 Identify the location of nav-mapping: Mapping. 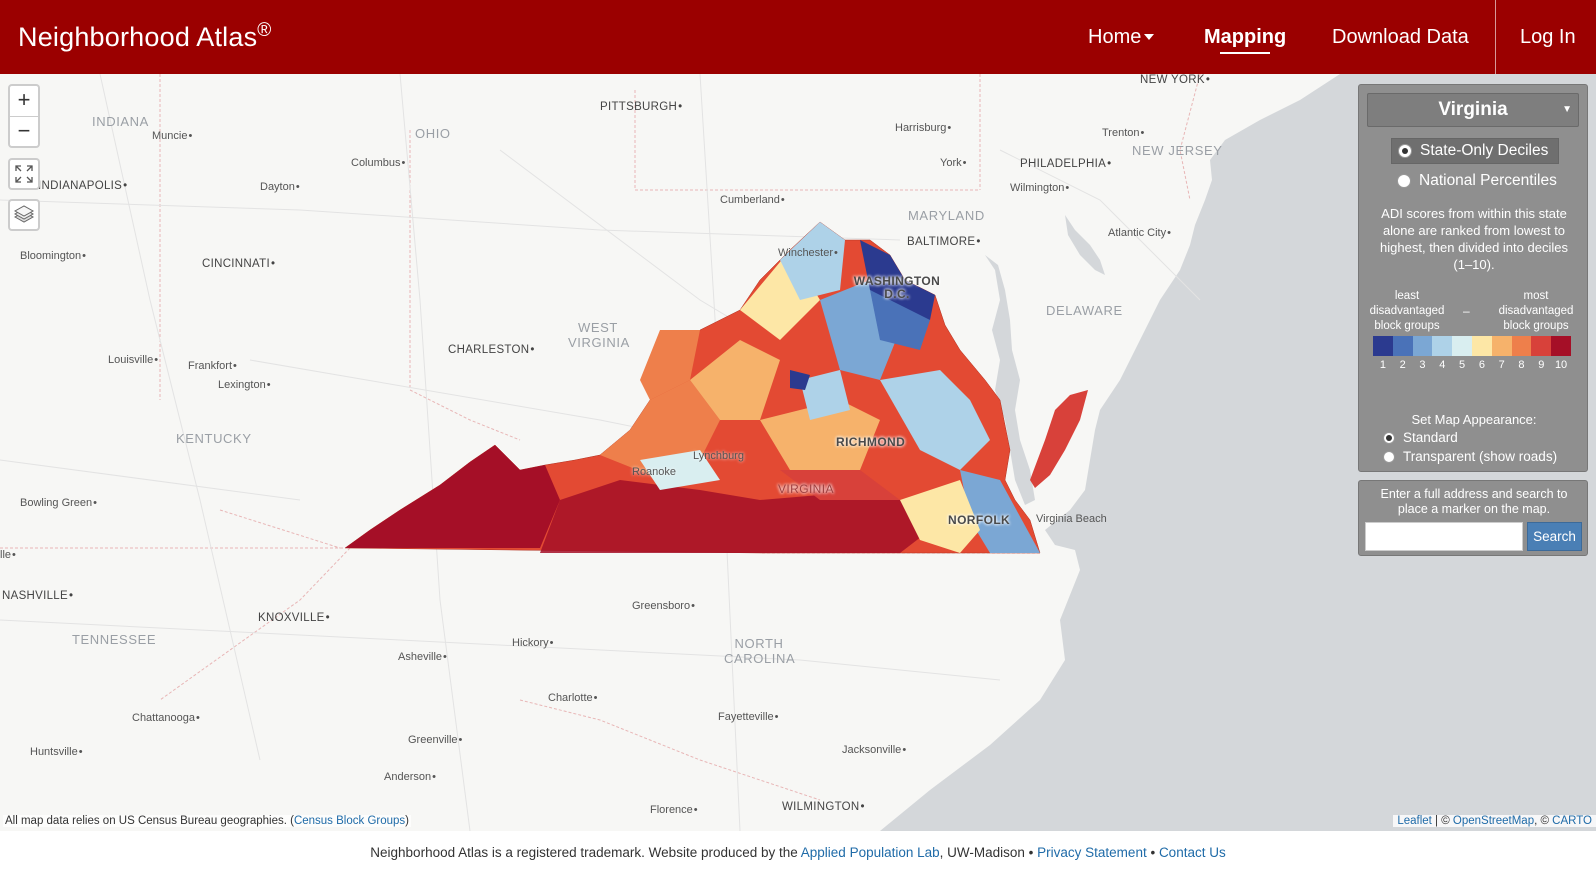
(1245, 37).